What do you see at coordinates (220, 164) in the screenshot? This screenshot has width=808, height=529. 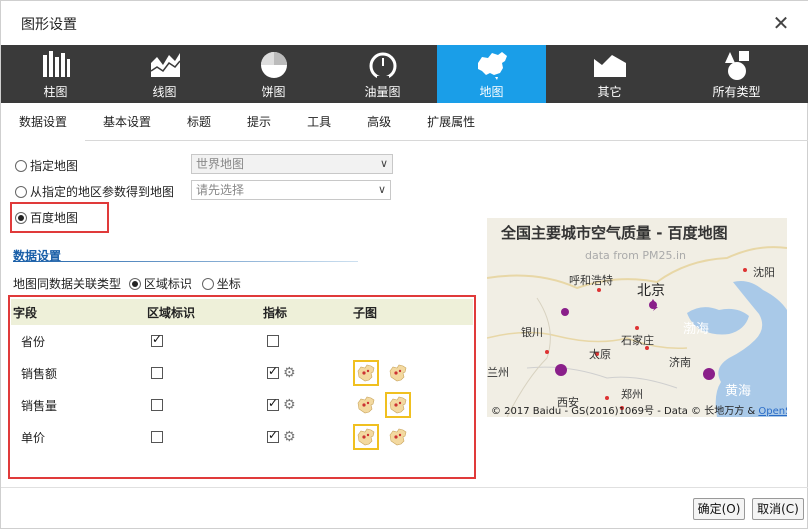 I see `map-select-value: 世界地图` at bounding box center [220, 164].